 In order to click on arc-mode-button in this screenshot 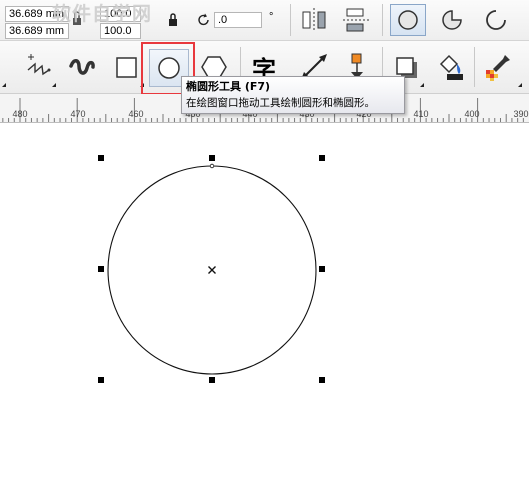, I will do `click(496, 20)`.